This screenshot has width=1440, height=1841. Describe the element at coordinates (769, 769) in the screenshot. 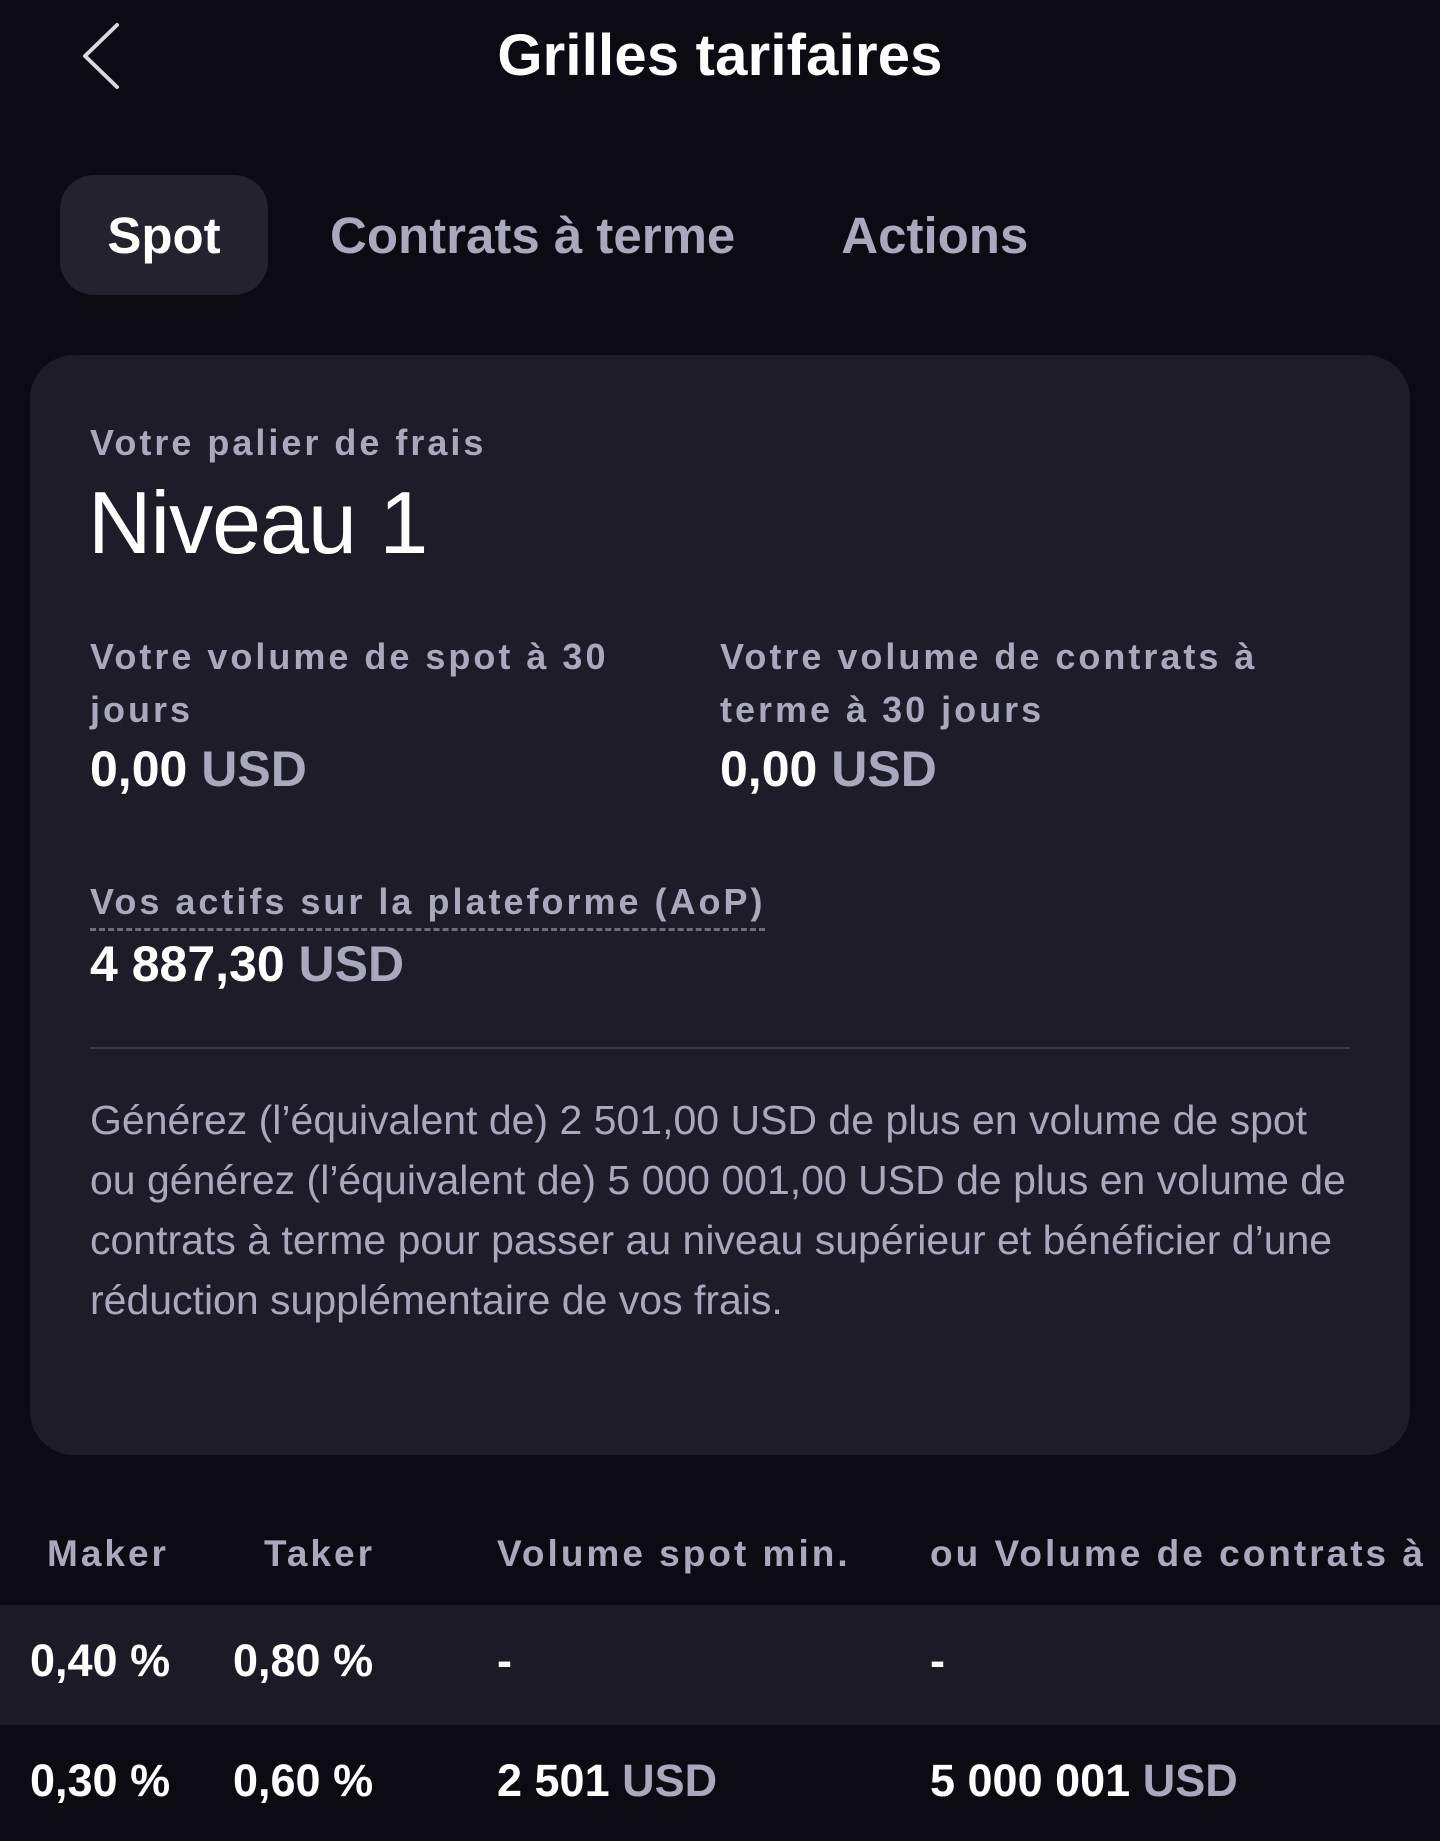

I see `futures-volume-value: 0,00` at that location.